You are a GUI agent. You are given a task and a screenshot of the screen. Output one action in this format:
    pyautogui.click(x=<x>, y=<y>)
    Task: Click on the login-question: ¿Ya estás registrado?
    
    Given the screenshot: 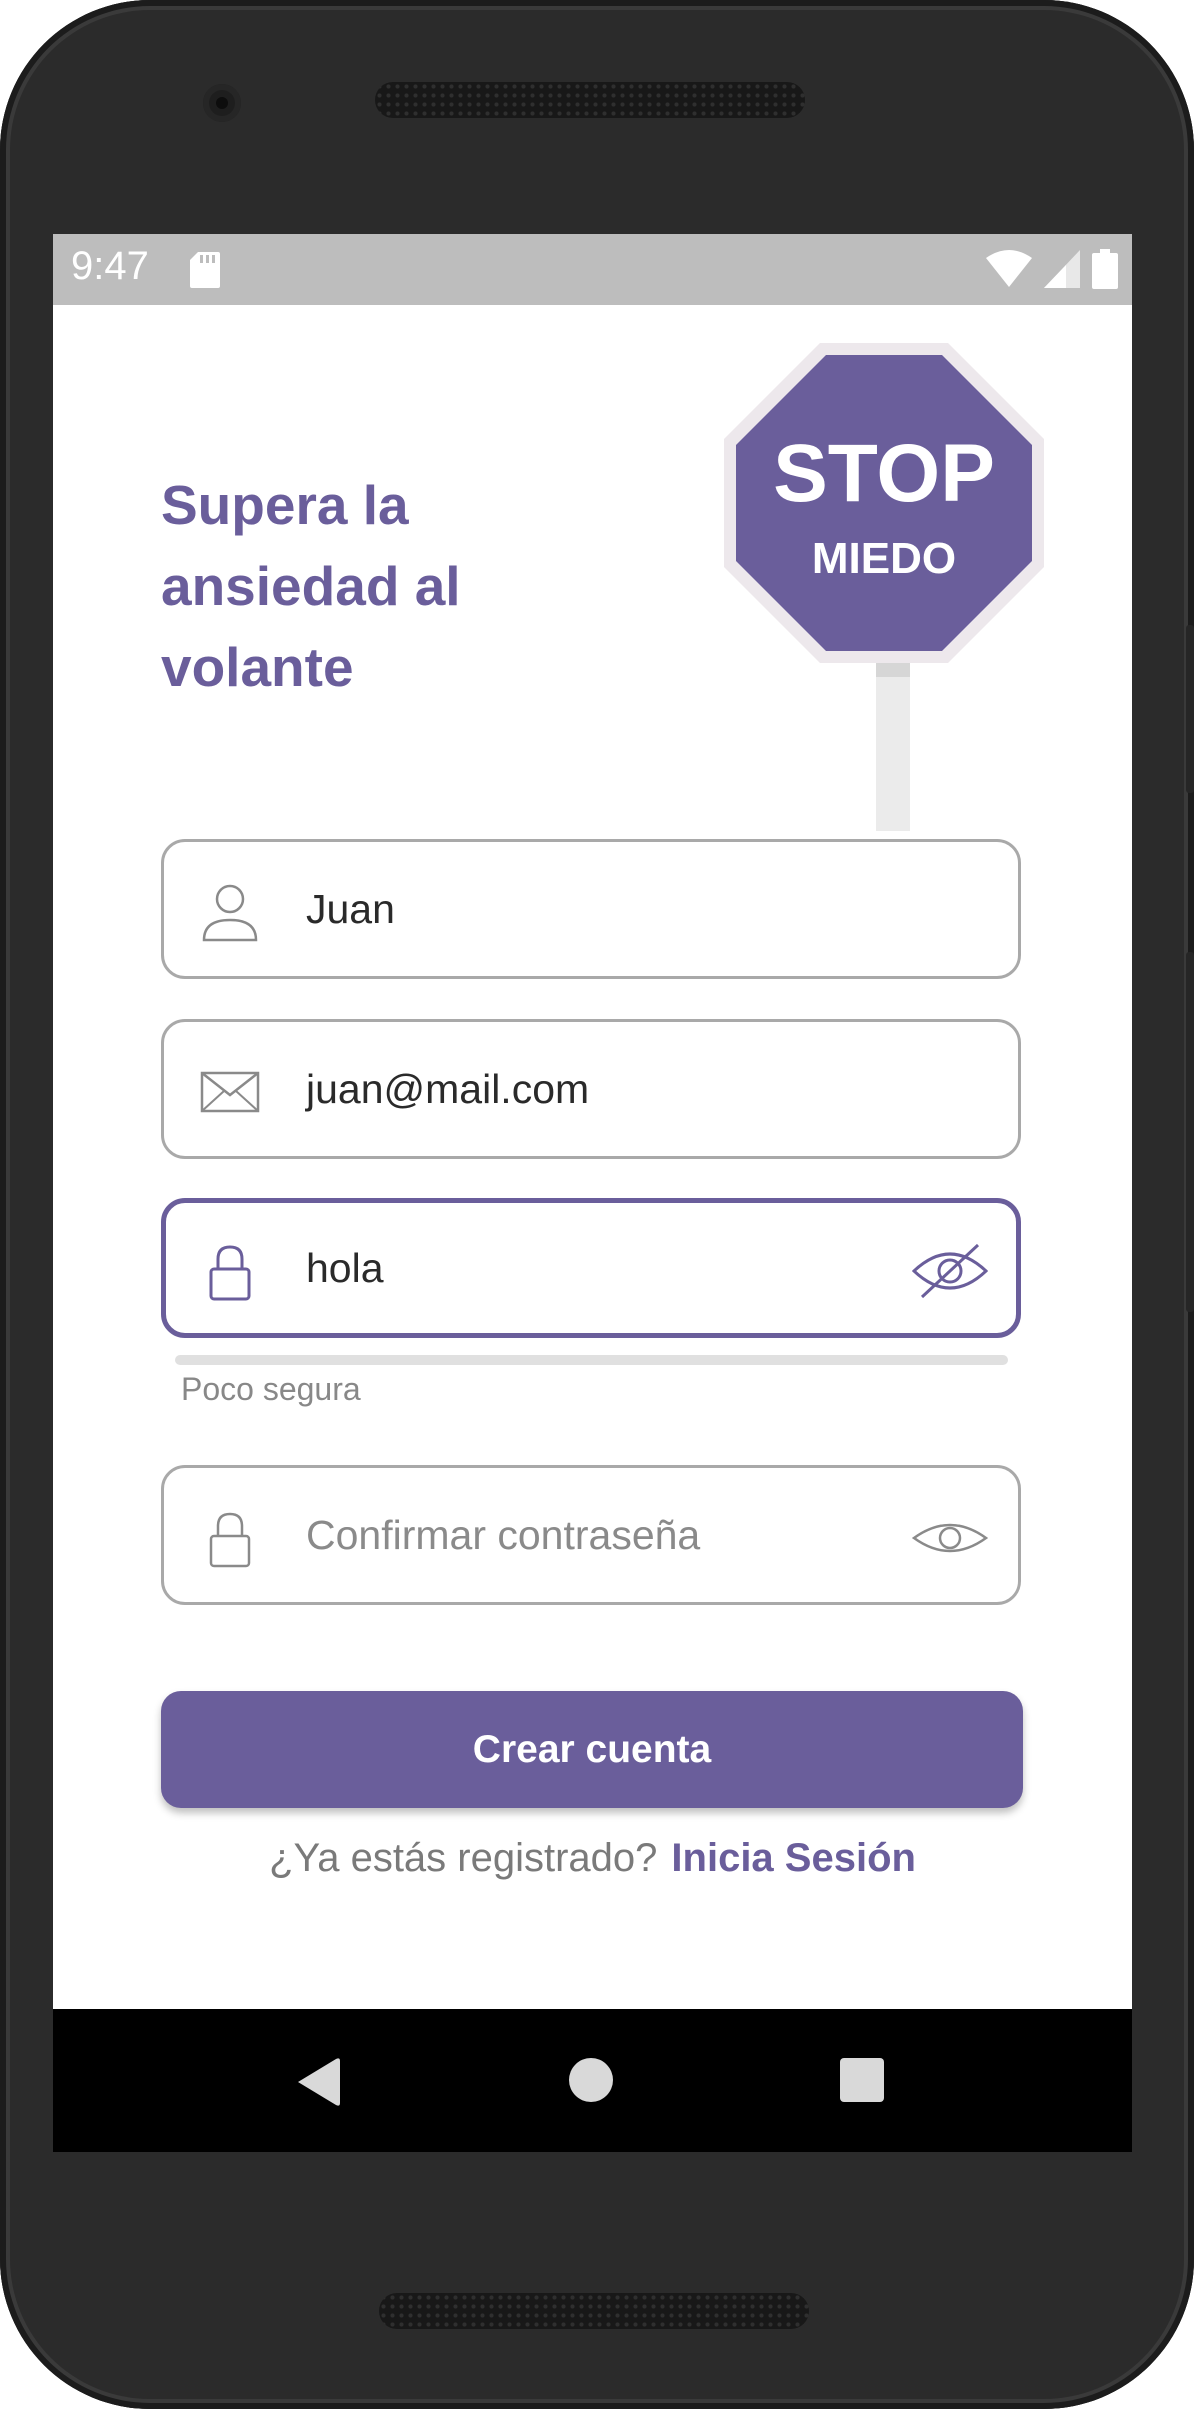 What is the action you would take?
    pyautogui.click(x=463, y=1858)
    